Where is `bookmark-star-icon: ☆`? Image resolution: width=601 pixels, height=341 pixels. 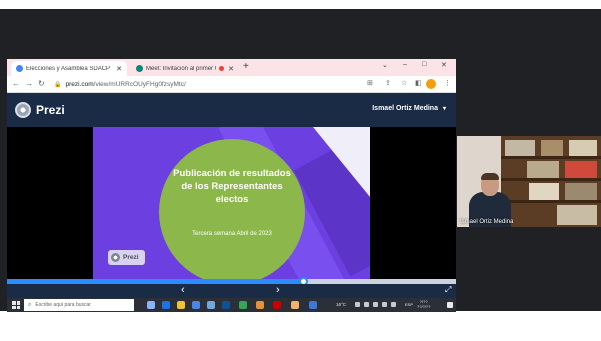 bookmark-star-icon: ☆ is located at coordinates (404, 83).